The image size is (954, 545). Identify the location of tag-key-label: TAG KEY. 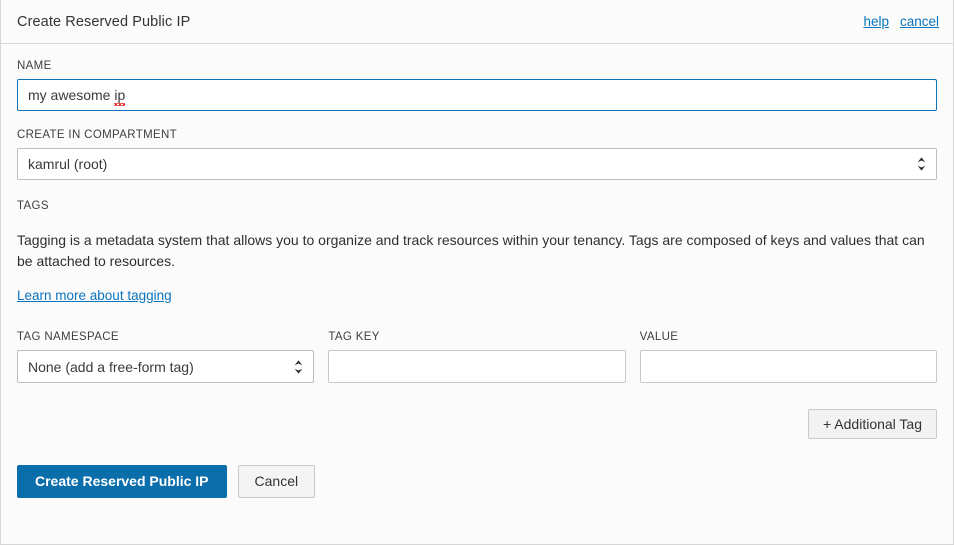
(354, 337).